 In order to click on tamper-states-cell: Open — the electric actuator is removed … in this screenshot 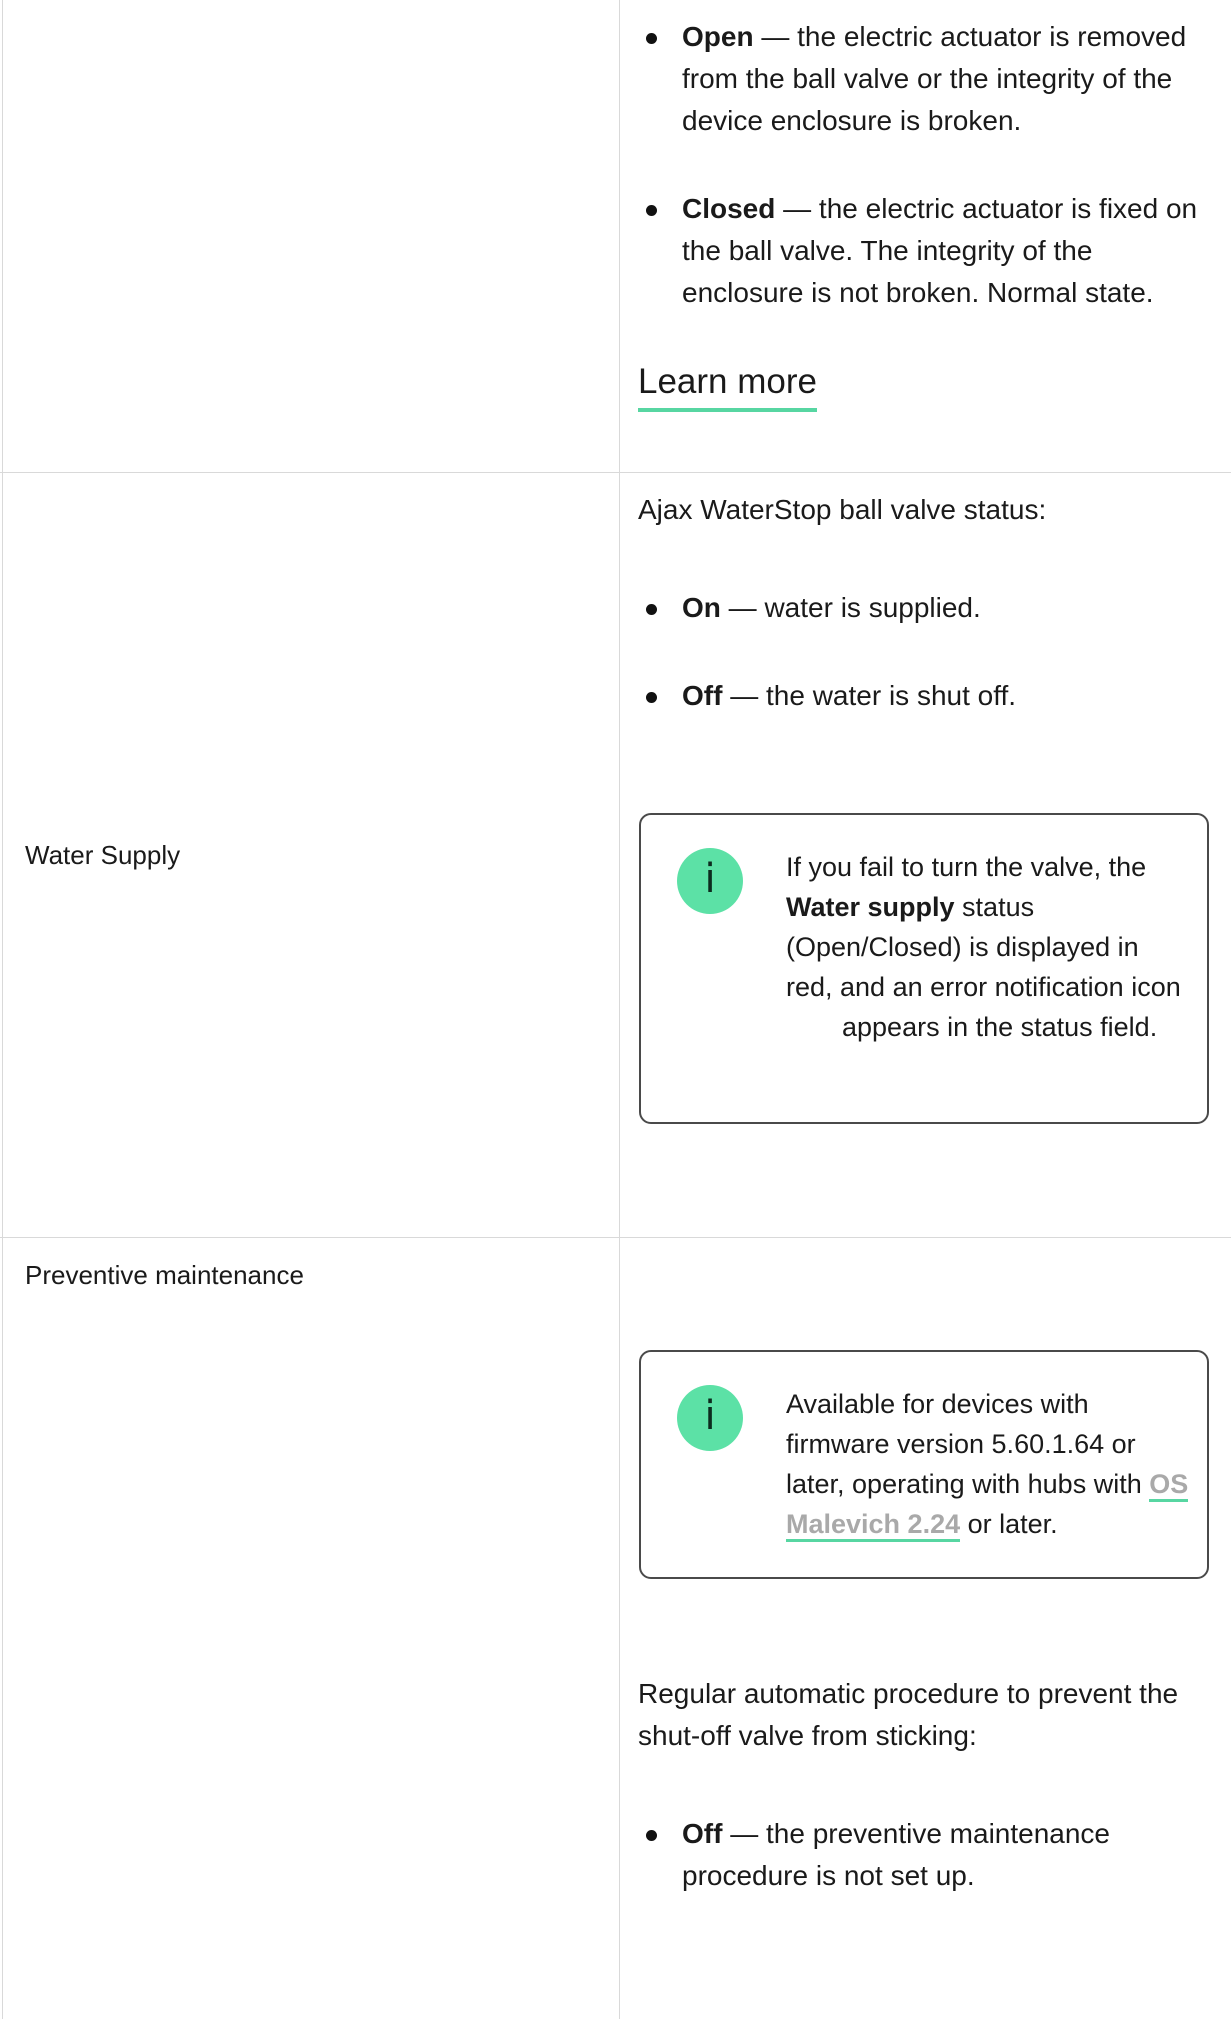, I will do `click(923, 165)`.